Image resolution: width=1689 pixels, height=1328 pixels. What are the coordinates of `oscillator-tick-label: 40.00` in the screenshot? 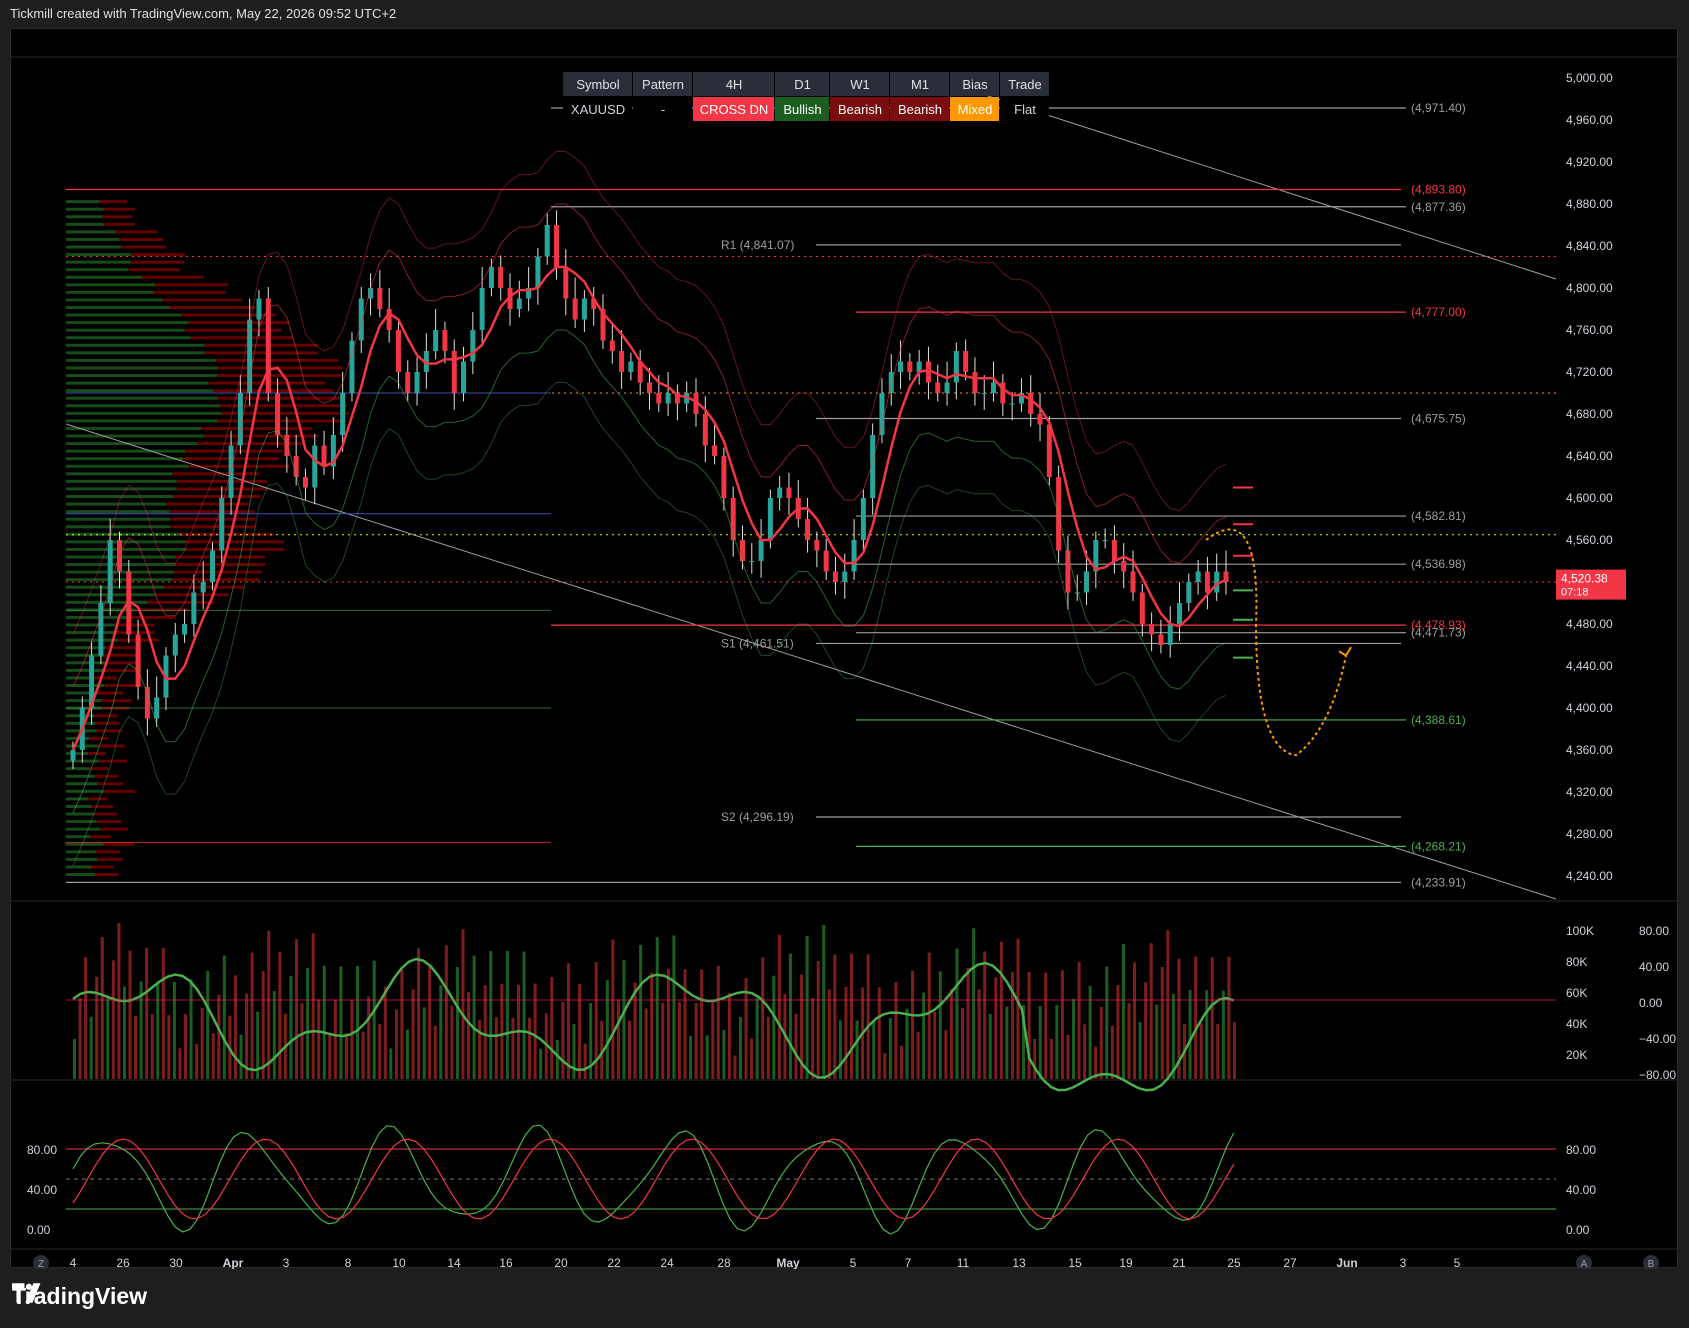 It's located at (1654, 967).